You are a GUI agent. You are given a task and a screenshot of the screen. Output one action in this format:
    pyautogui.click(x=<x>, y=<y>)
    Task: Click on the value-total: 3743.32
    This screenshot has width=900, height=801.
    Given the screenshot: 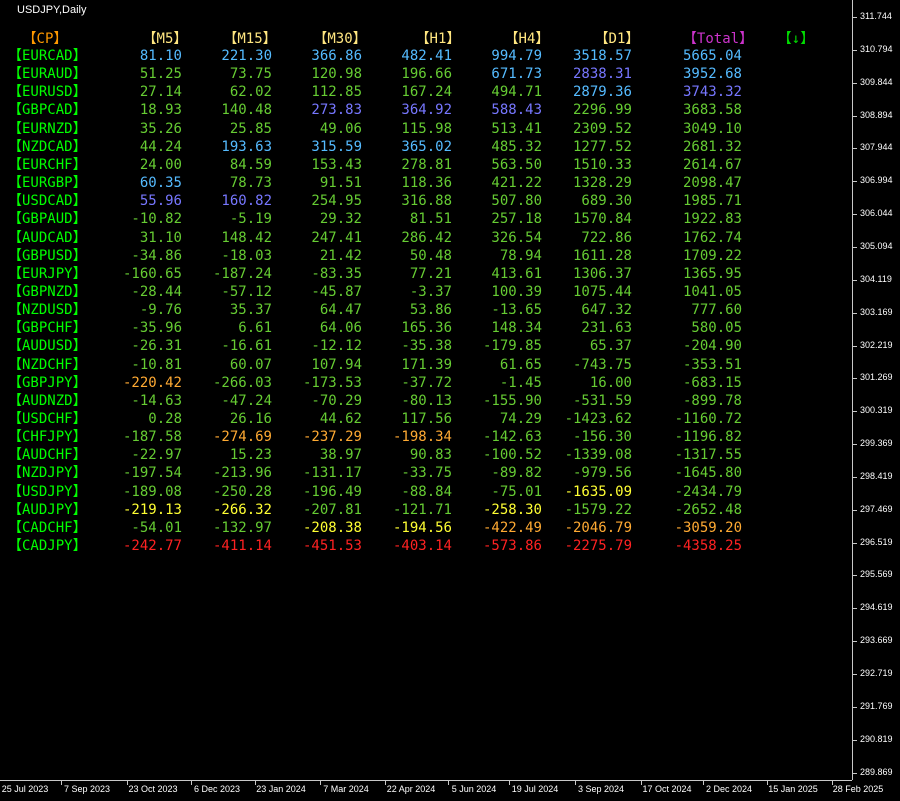 What is the action you would take?
    pyautogui.click(x=712, y=92)
    